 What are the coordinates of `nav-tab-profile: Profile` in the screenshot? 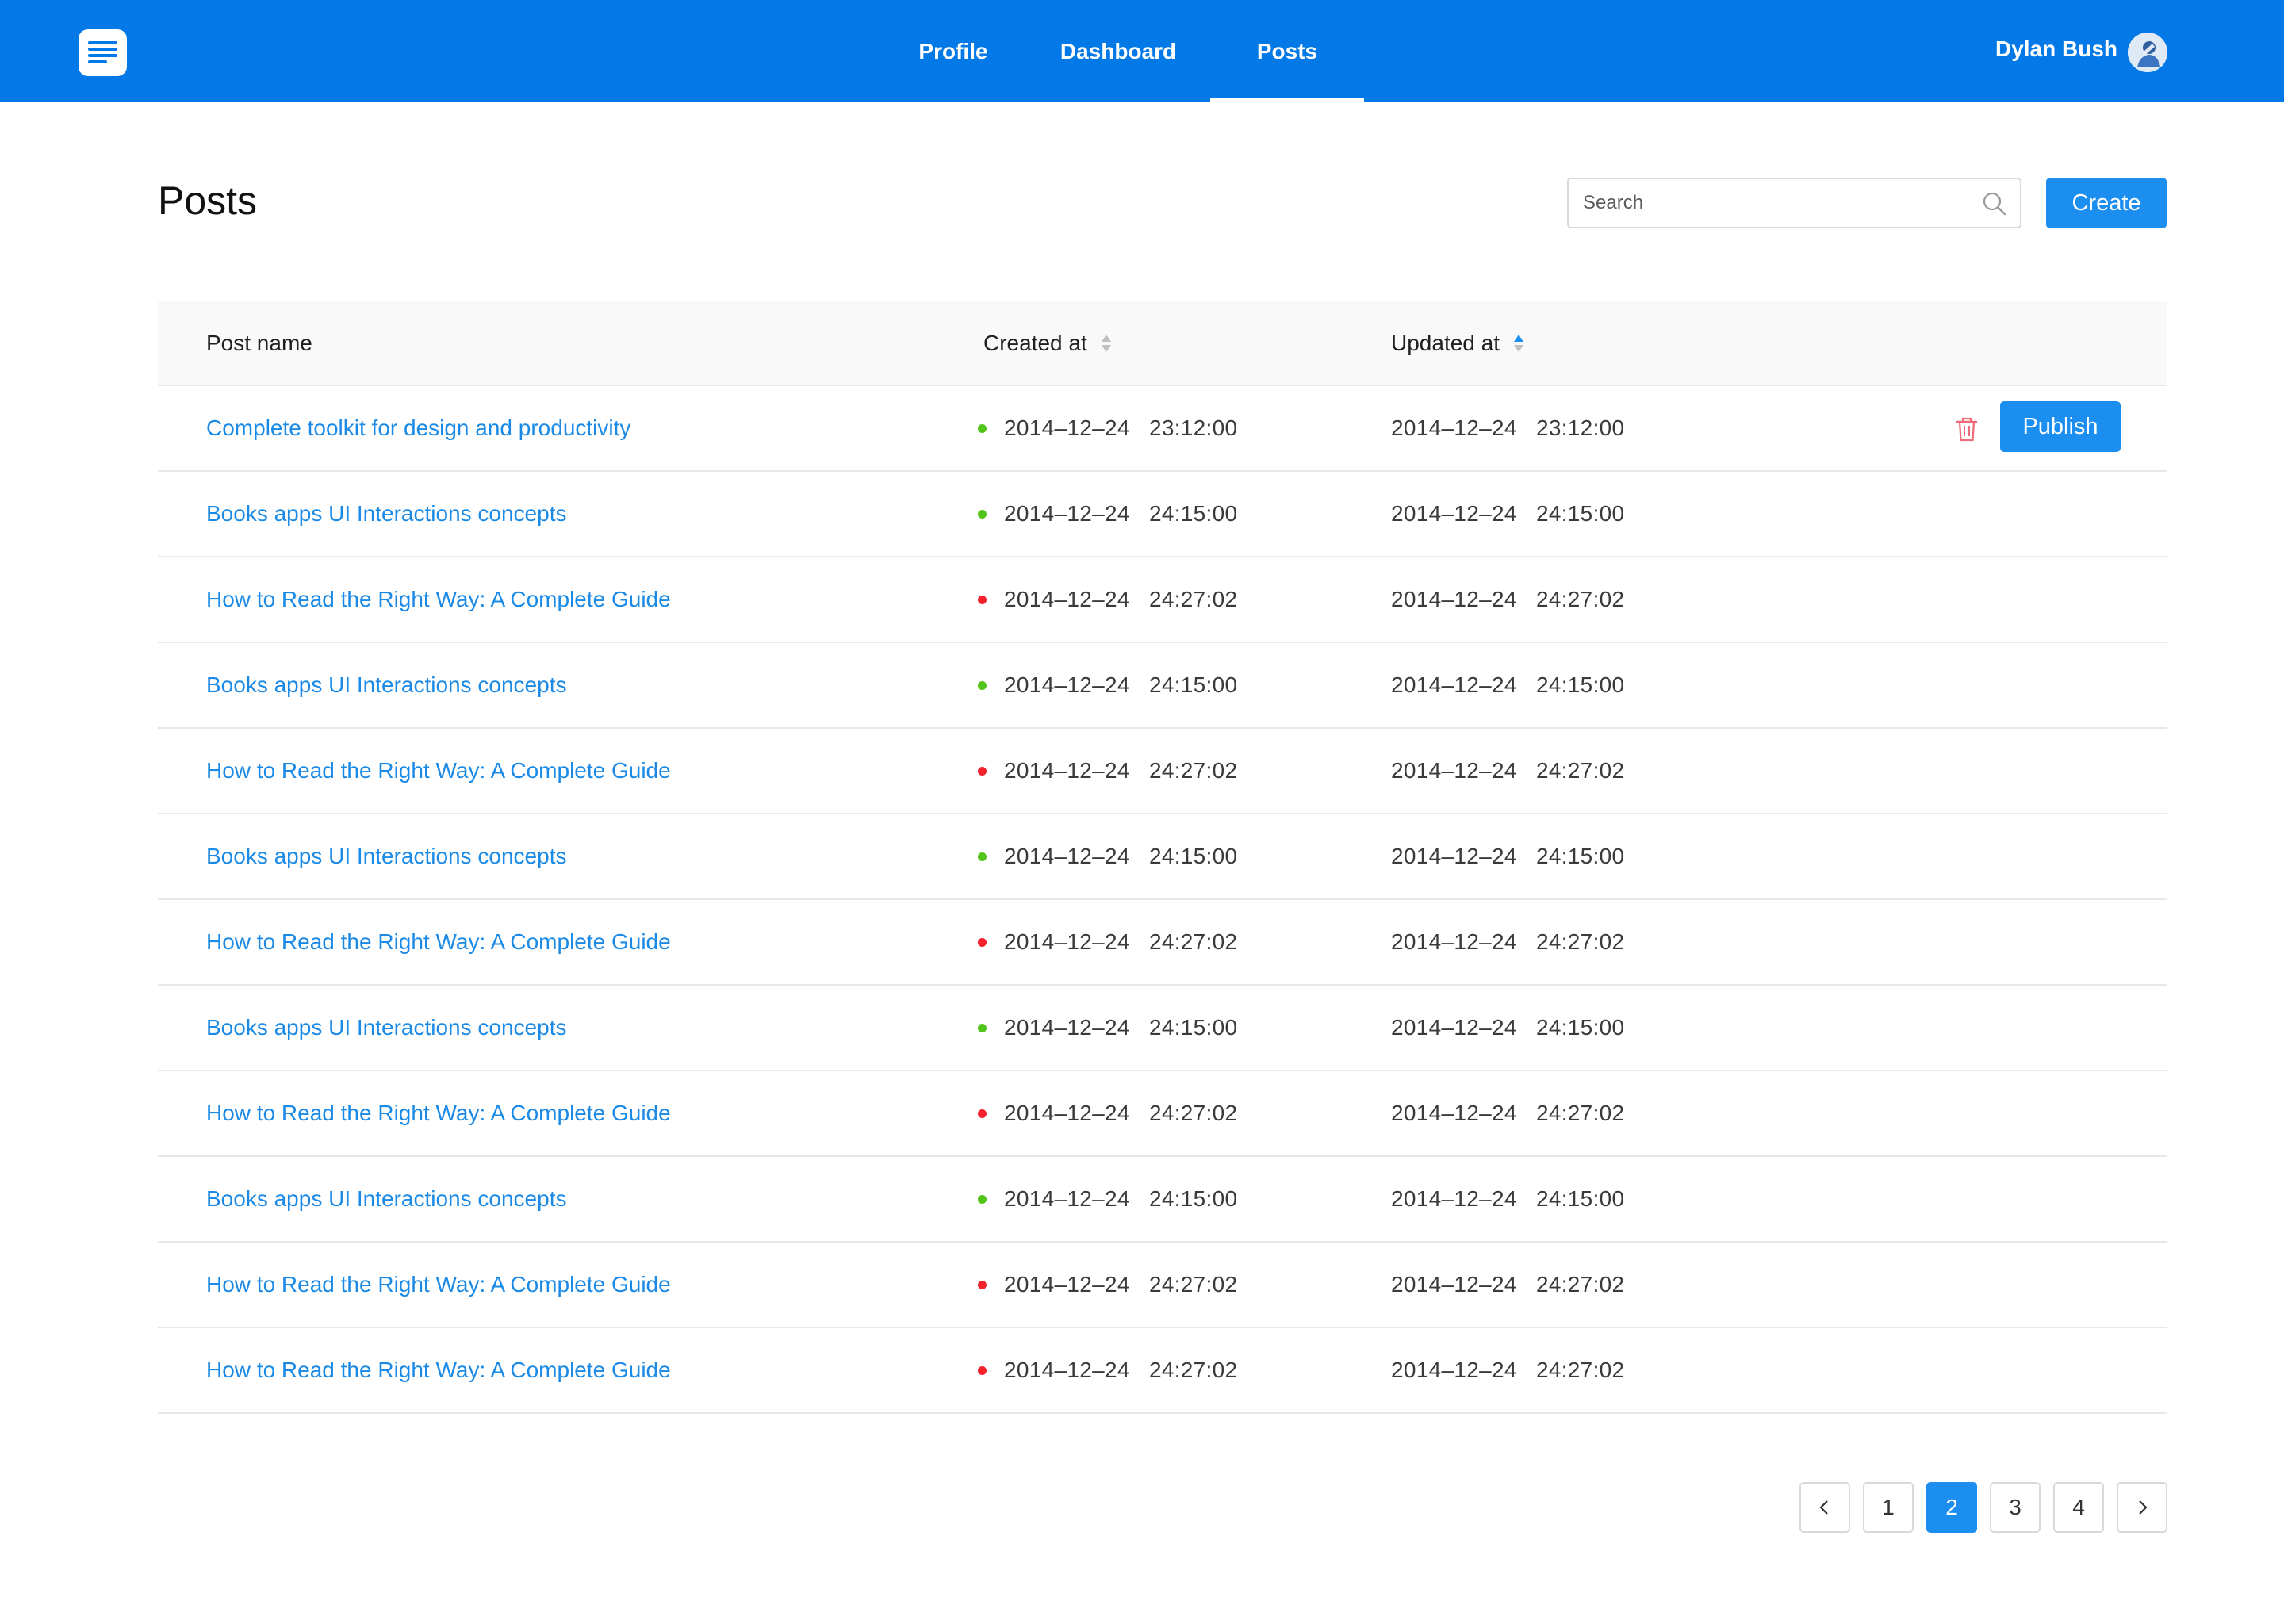 It's located at (953, 51).